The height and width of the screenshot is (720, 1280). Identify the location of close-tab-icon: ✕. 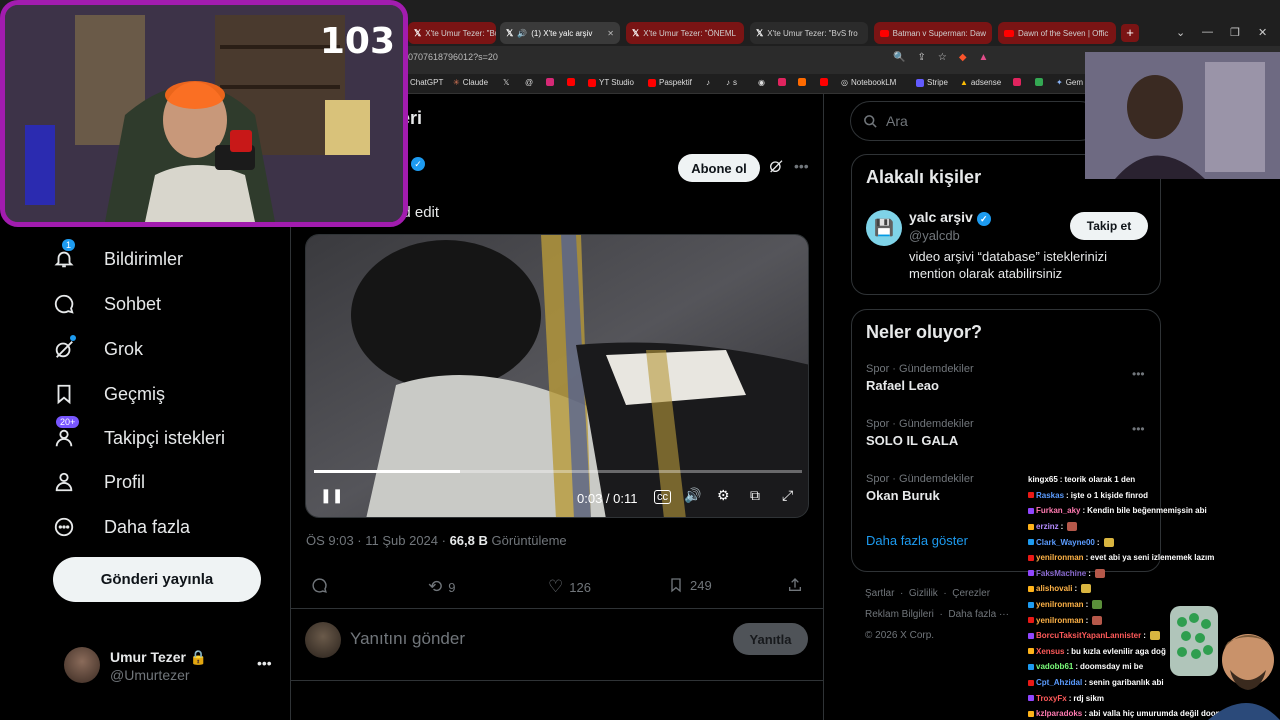
(610, 33).